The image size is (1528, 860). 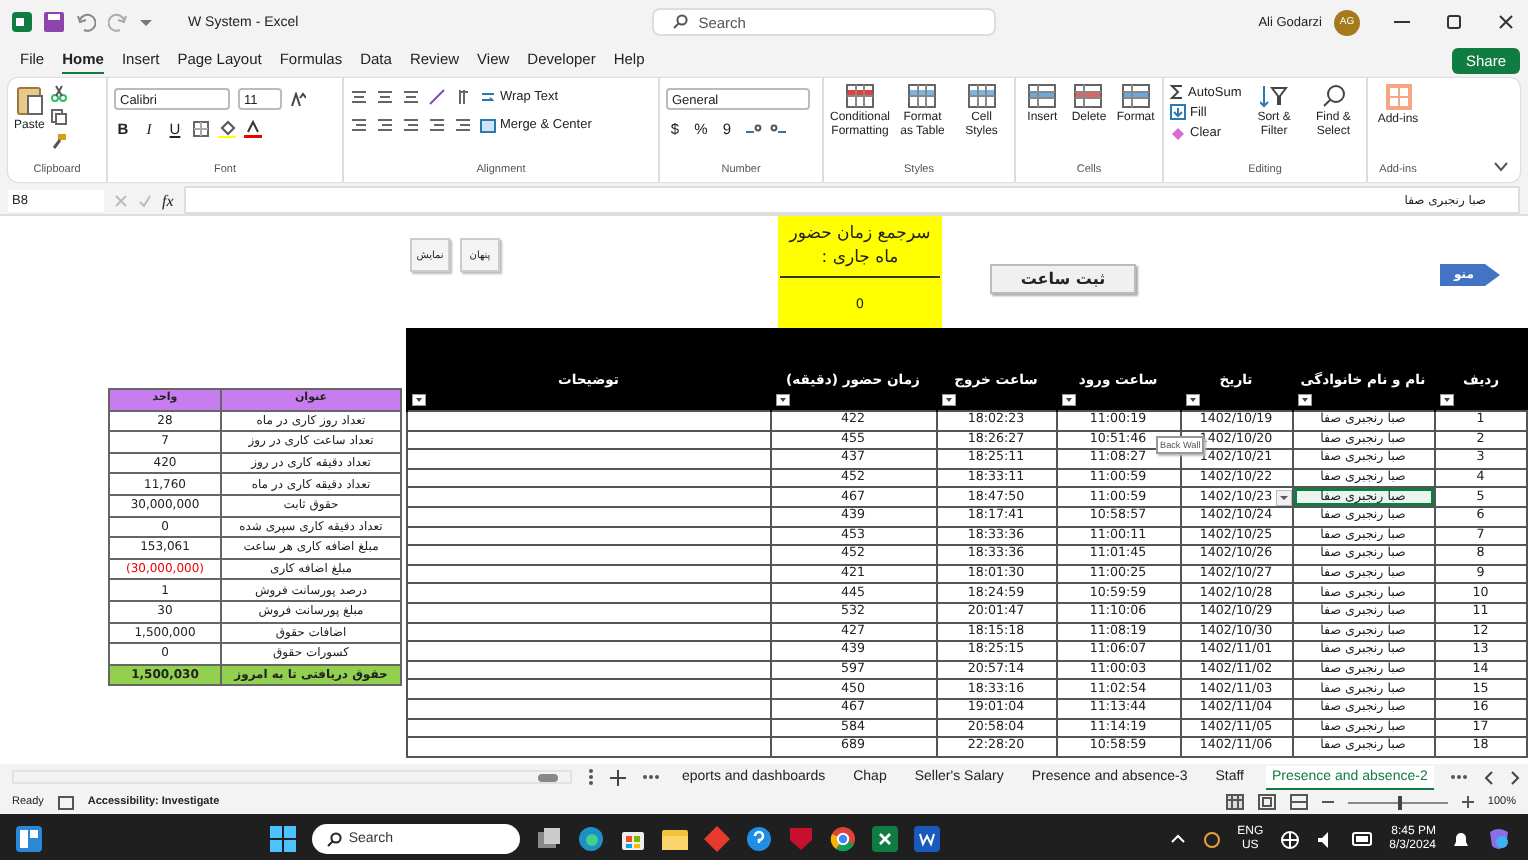 What do you see at coordinates (54, 22) in the screenshot?
I see `save-icon` at bounding box center [54, 22].